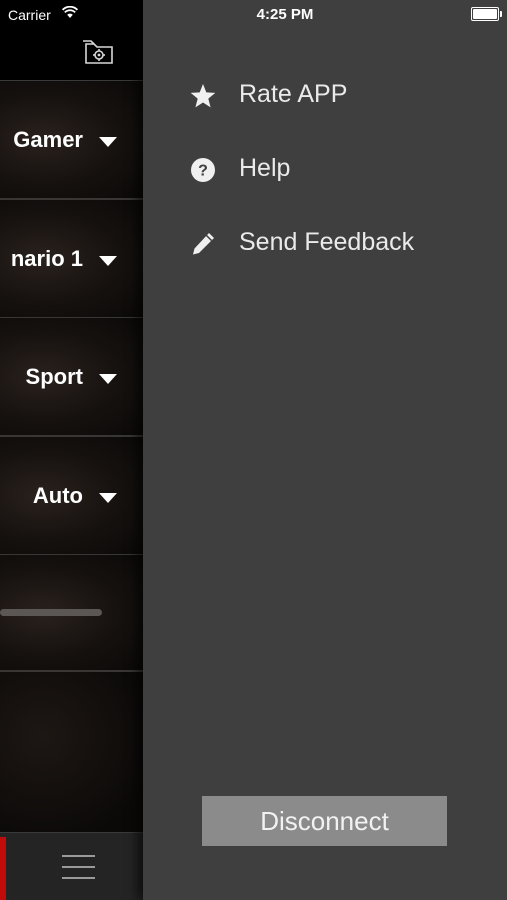 This screenshot has width=507, height=900. I want to click on sport-row: Sport, so click(71, 377).